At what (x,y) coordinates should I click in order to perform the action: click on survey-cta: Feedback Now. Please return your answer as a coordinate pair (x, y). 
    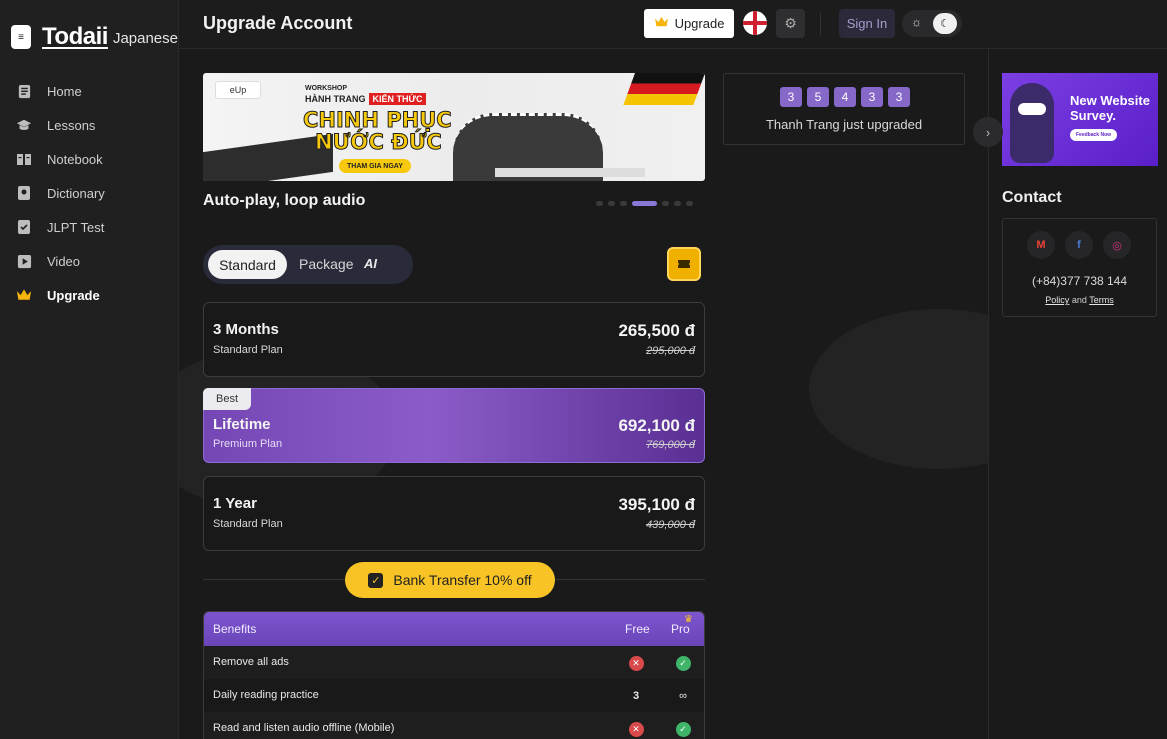
    Looking at the image, I should click on (1094, 135).